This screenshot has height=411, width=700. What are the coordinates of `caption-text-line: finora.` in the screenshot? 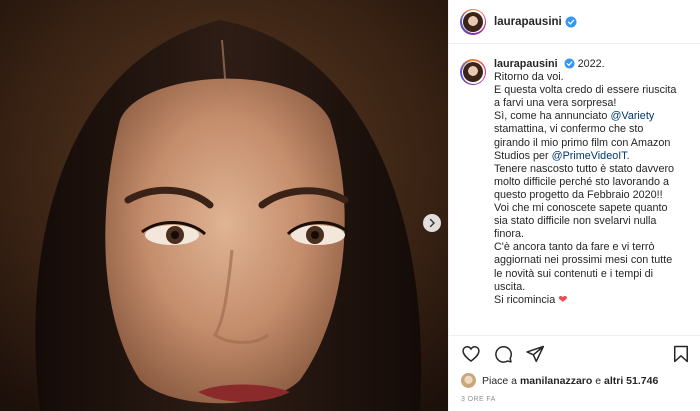 It's located at (509, 234).